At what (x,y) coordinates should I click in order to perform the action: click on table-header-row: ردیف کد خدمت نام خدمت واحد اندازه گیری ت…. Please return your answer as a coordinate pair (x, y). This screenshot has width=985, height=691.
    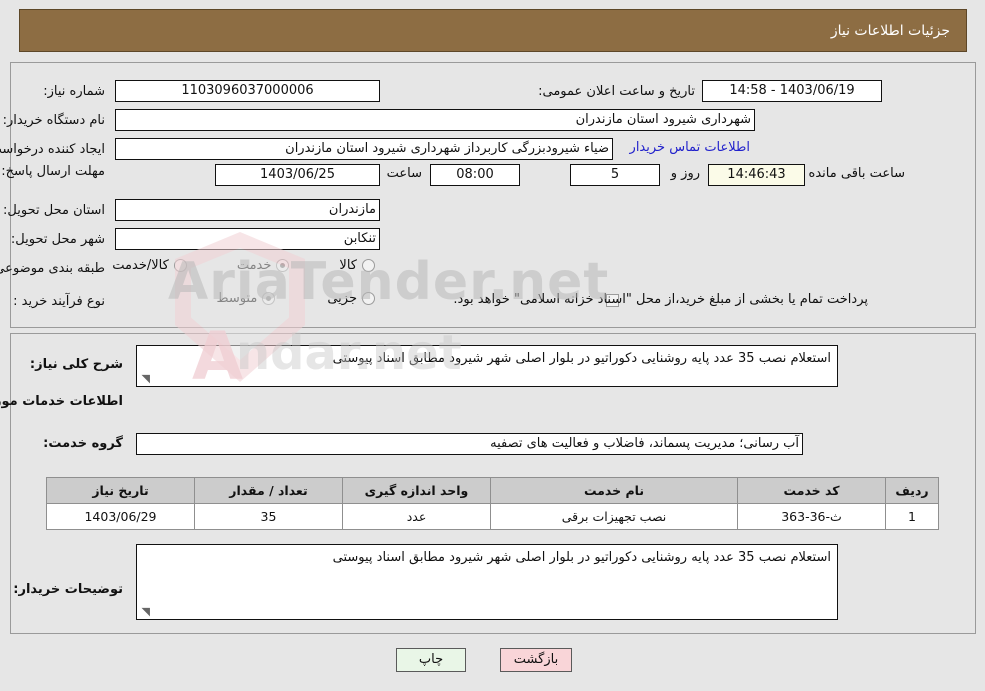
    Looking at the image, I should click on (492, 490).